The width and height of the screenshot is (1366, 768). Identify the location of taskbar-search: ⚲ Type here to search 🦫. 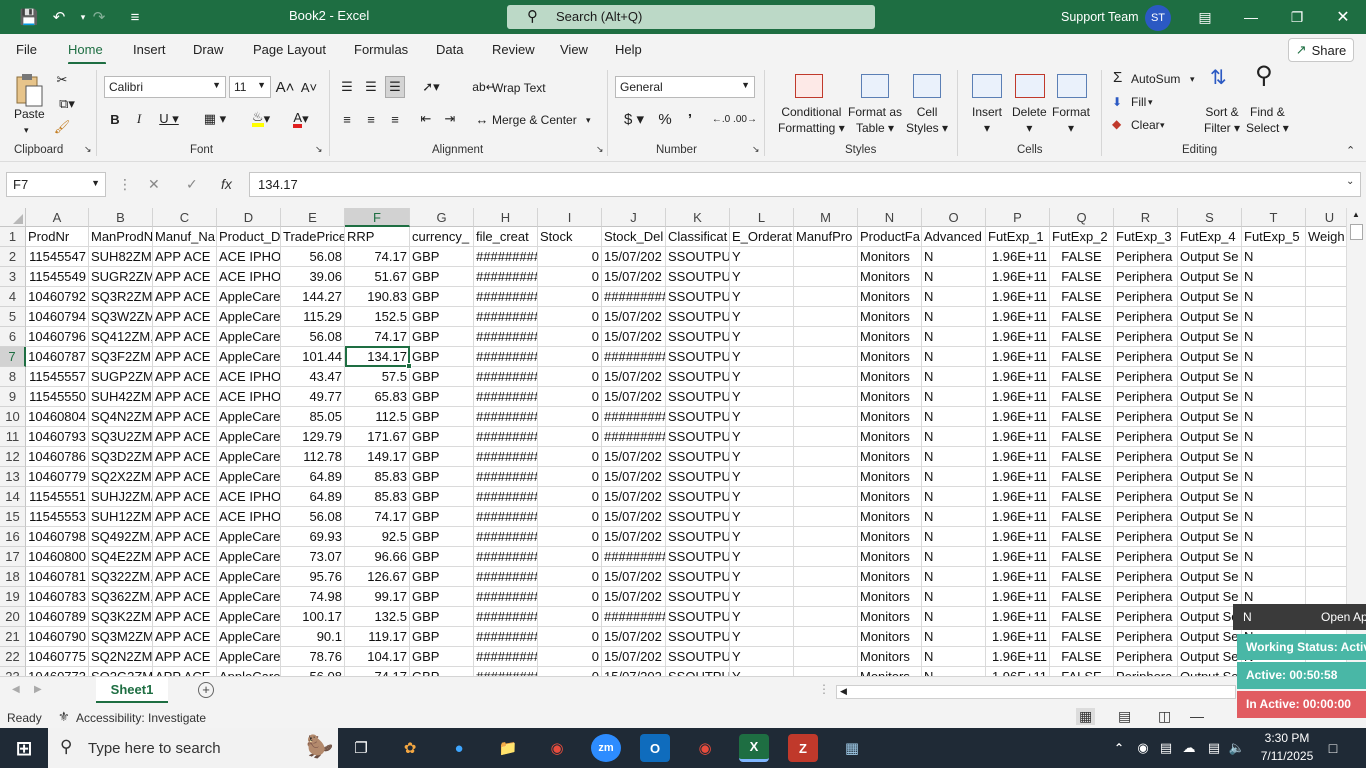
(193, 748).